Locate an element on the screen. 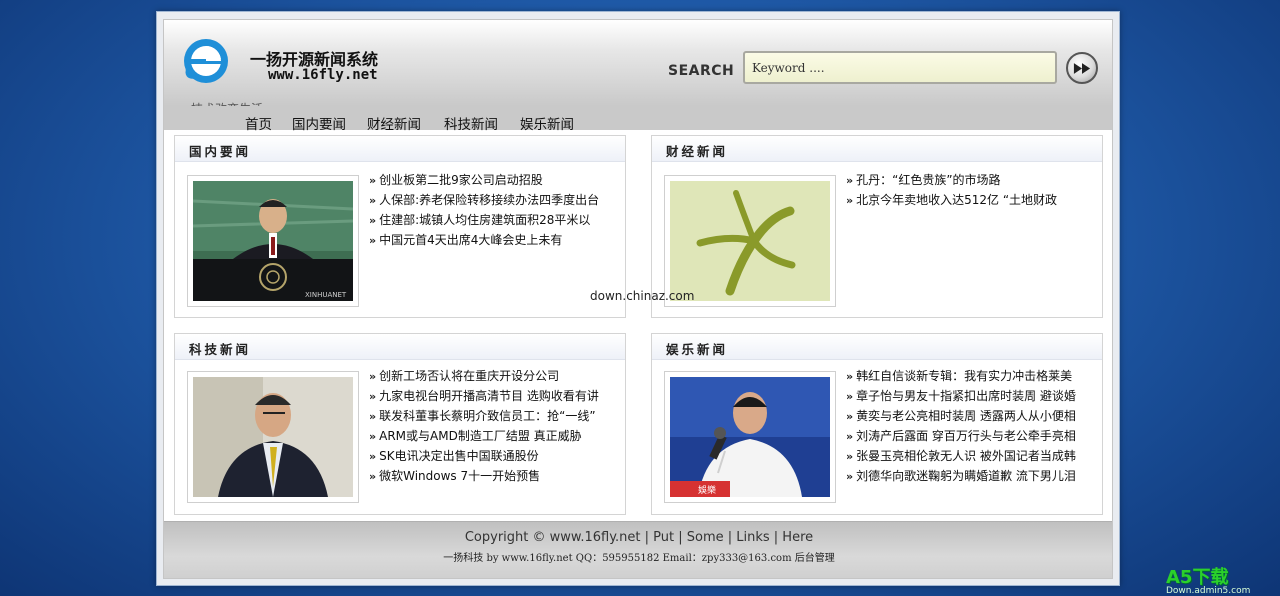 The image size is (1280, 596). photo-caption: 娛樂 is located at coordinates (707, 490).